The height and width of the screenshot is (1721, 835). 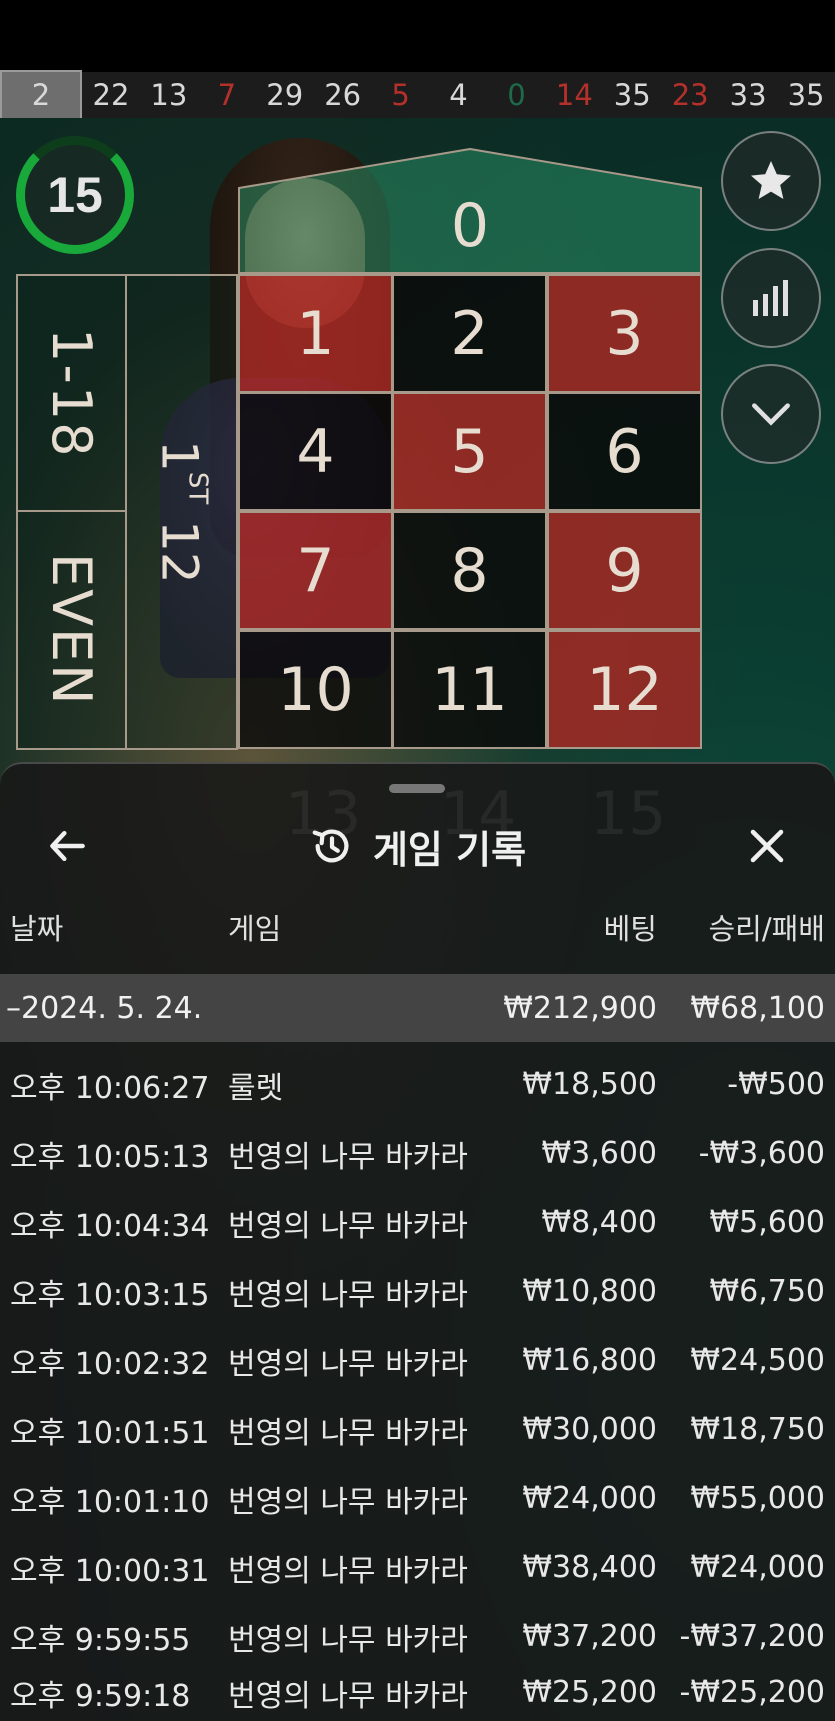 What do you see at coordinates (599, 1153) in the screenshot?
I see `row-bet: ₩3,600` at bounding box center [599, 1153].